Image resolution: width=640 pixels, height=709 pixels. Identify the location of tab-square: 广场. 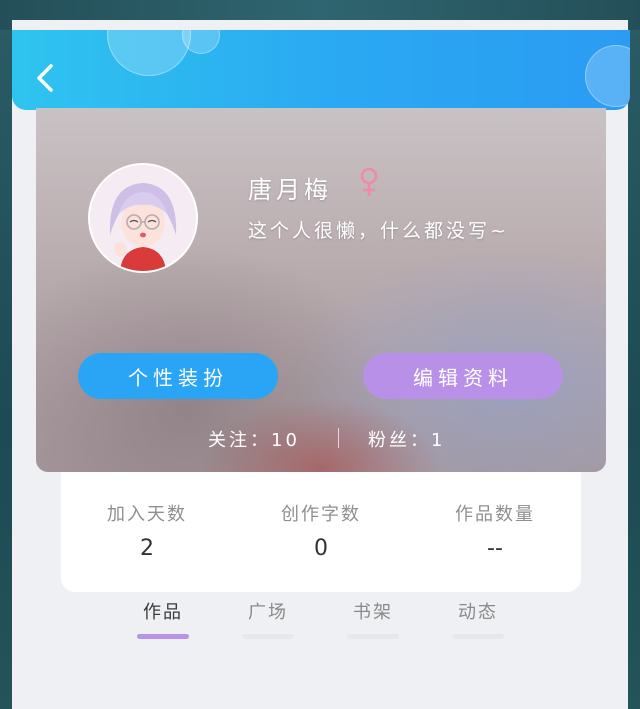
(268, 618).